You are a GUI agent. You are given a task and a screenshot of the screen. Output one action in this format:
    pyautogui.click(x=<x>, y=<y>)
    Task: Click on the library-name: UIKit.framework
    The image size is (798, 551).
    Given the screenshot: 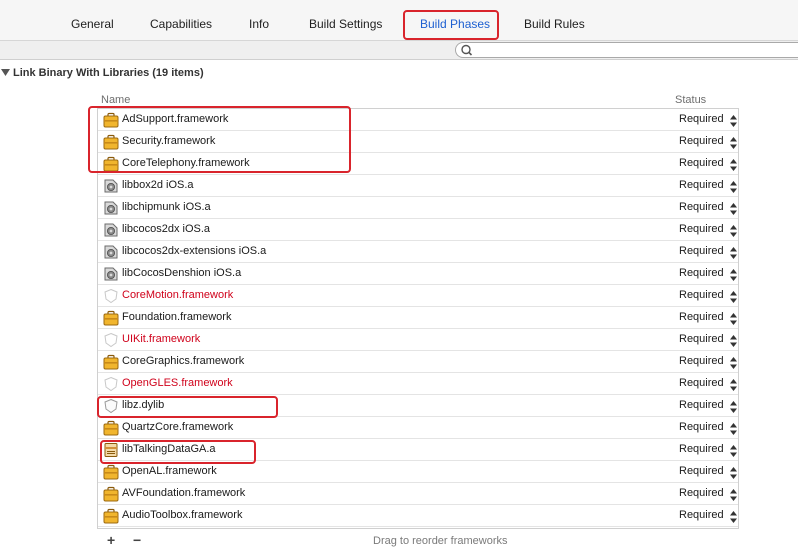 What is the action you would take?
    pyautogui.click(x=161, y=339)
    